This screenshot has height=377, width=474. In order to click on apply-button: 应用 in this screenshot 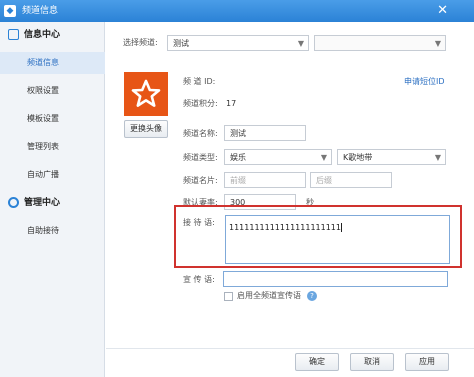, I will do `click(427, 362)`.